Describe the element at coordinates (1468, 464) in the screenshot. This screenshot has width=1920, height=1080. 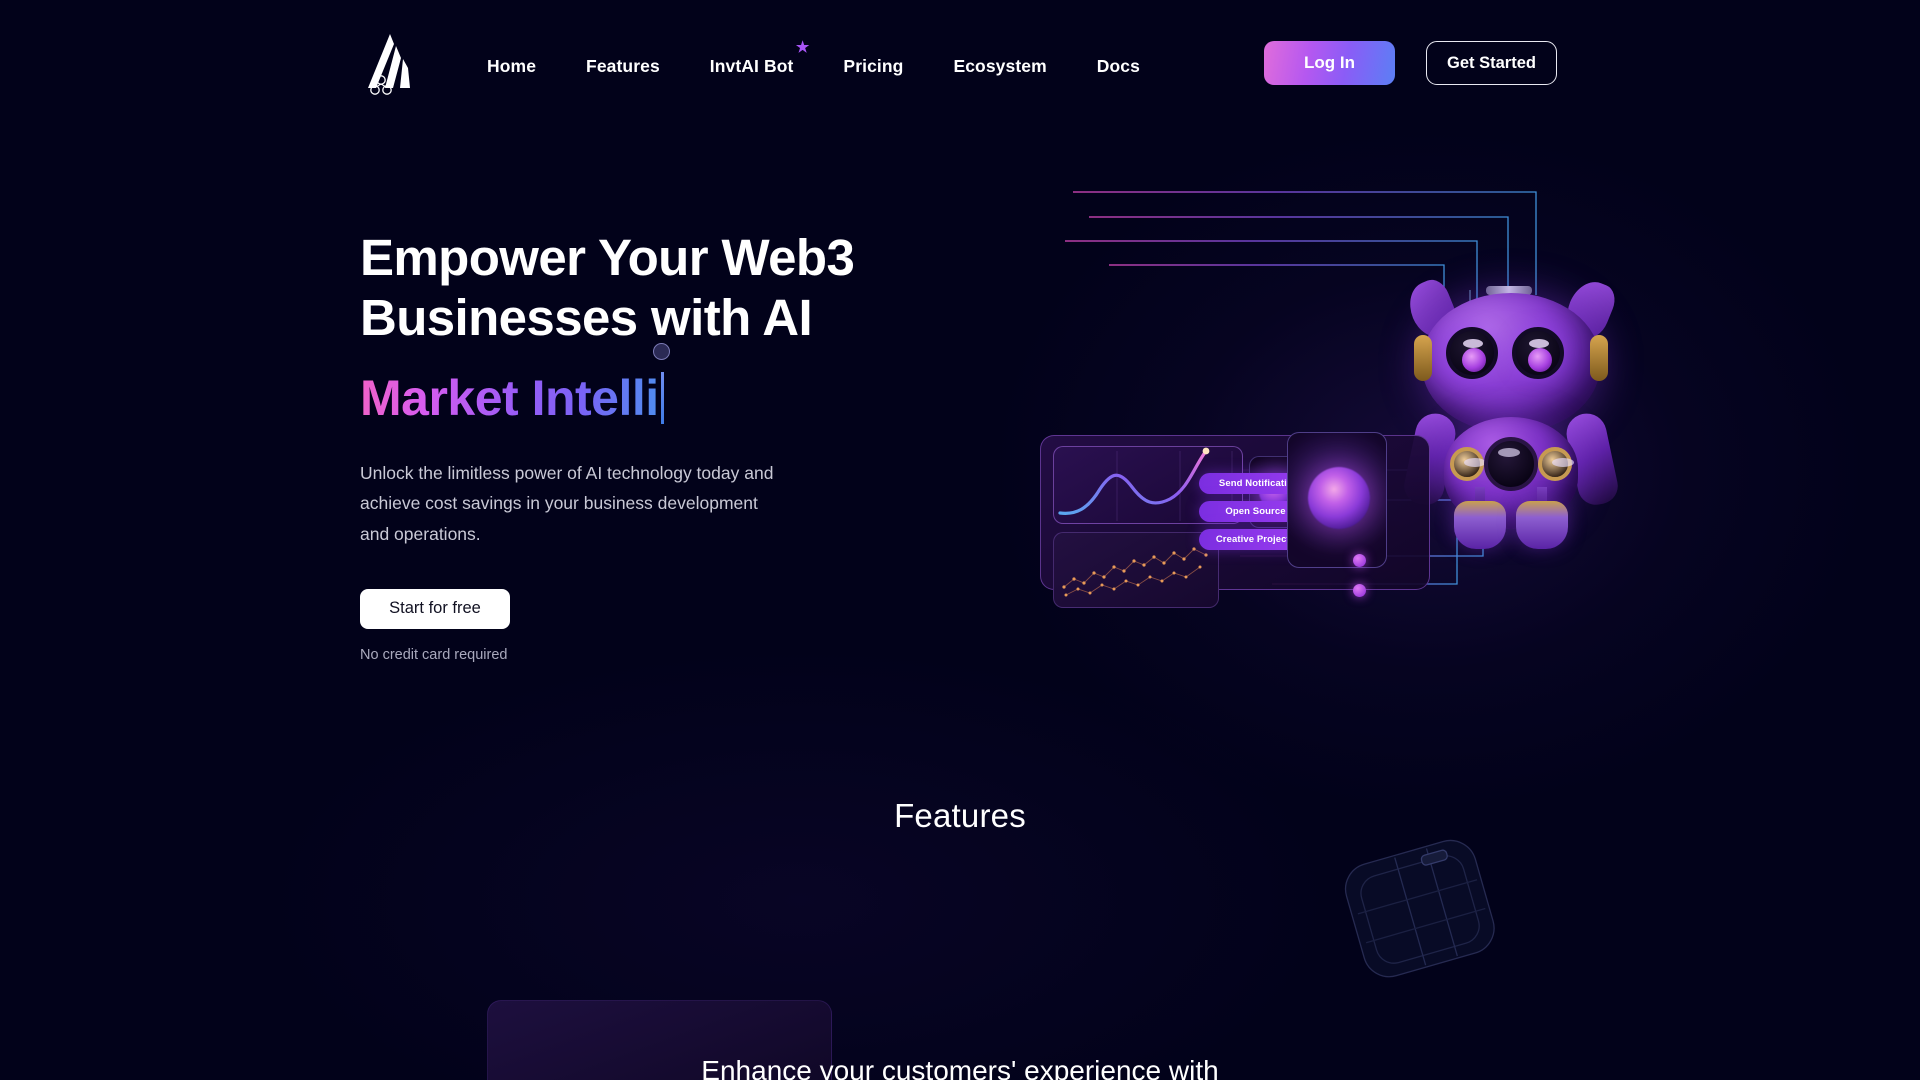
I see `robot-lens-left-icon` at that location.